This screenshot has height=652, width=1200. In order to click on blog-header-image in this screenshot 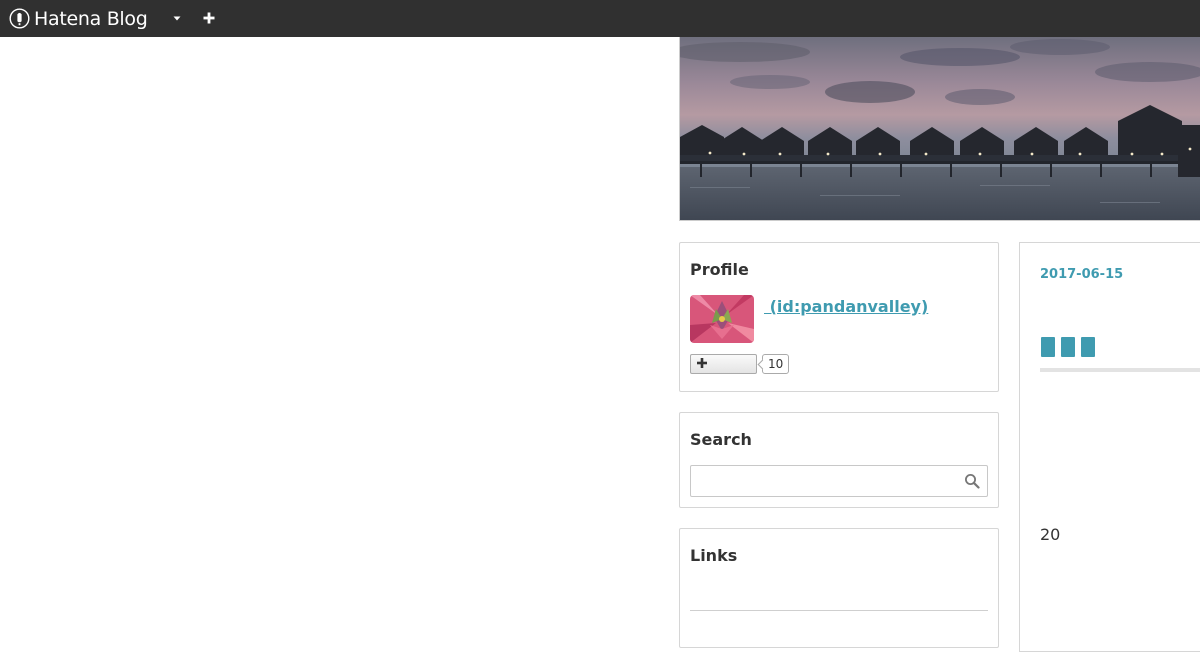, I will do `click(939, 129)`.